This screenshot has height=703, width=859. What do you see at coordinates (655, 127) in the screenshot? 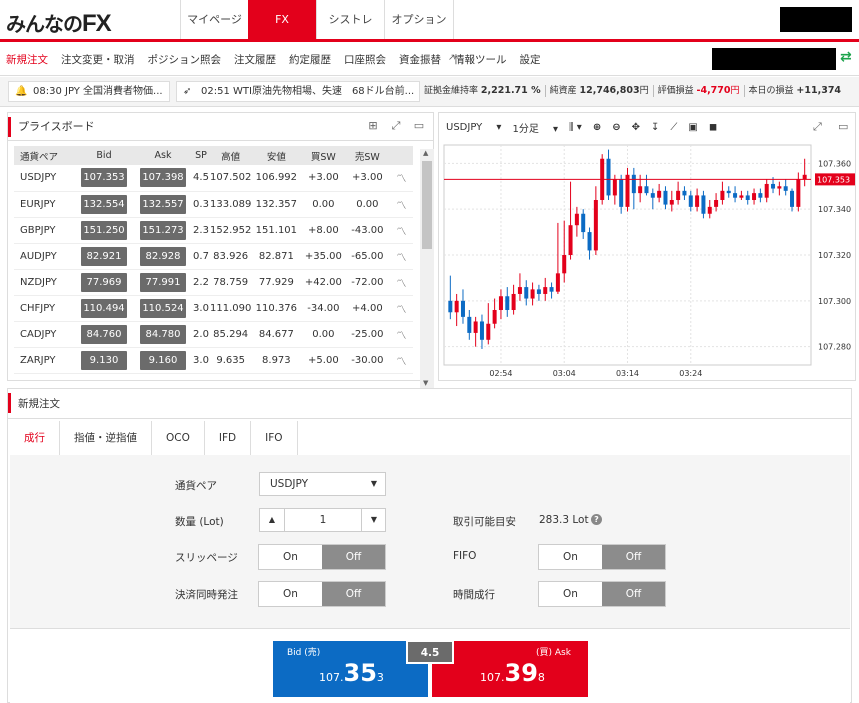
I see `reset-icon: ↧` at bounding box center [655, 127].